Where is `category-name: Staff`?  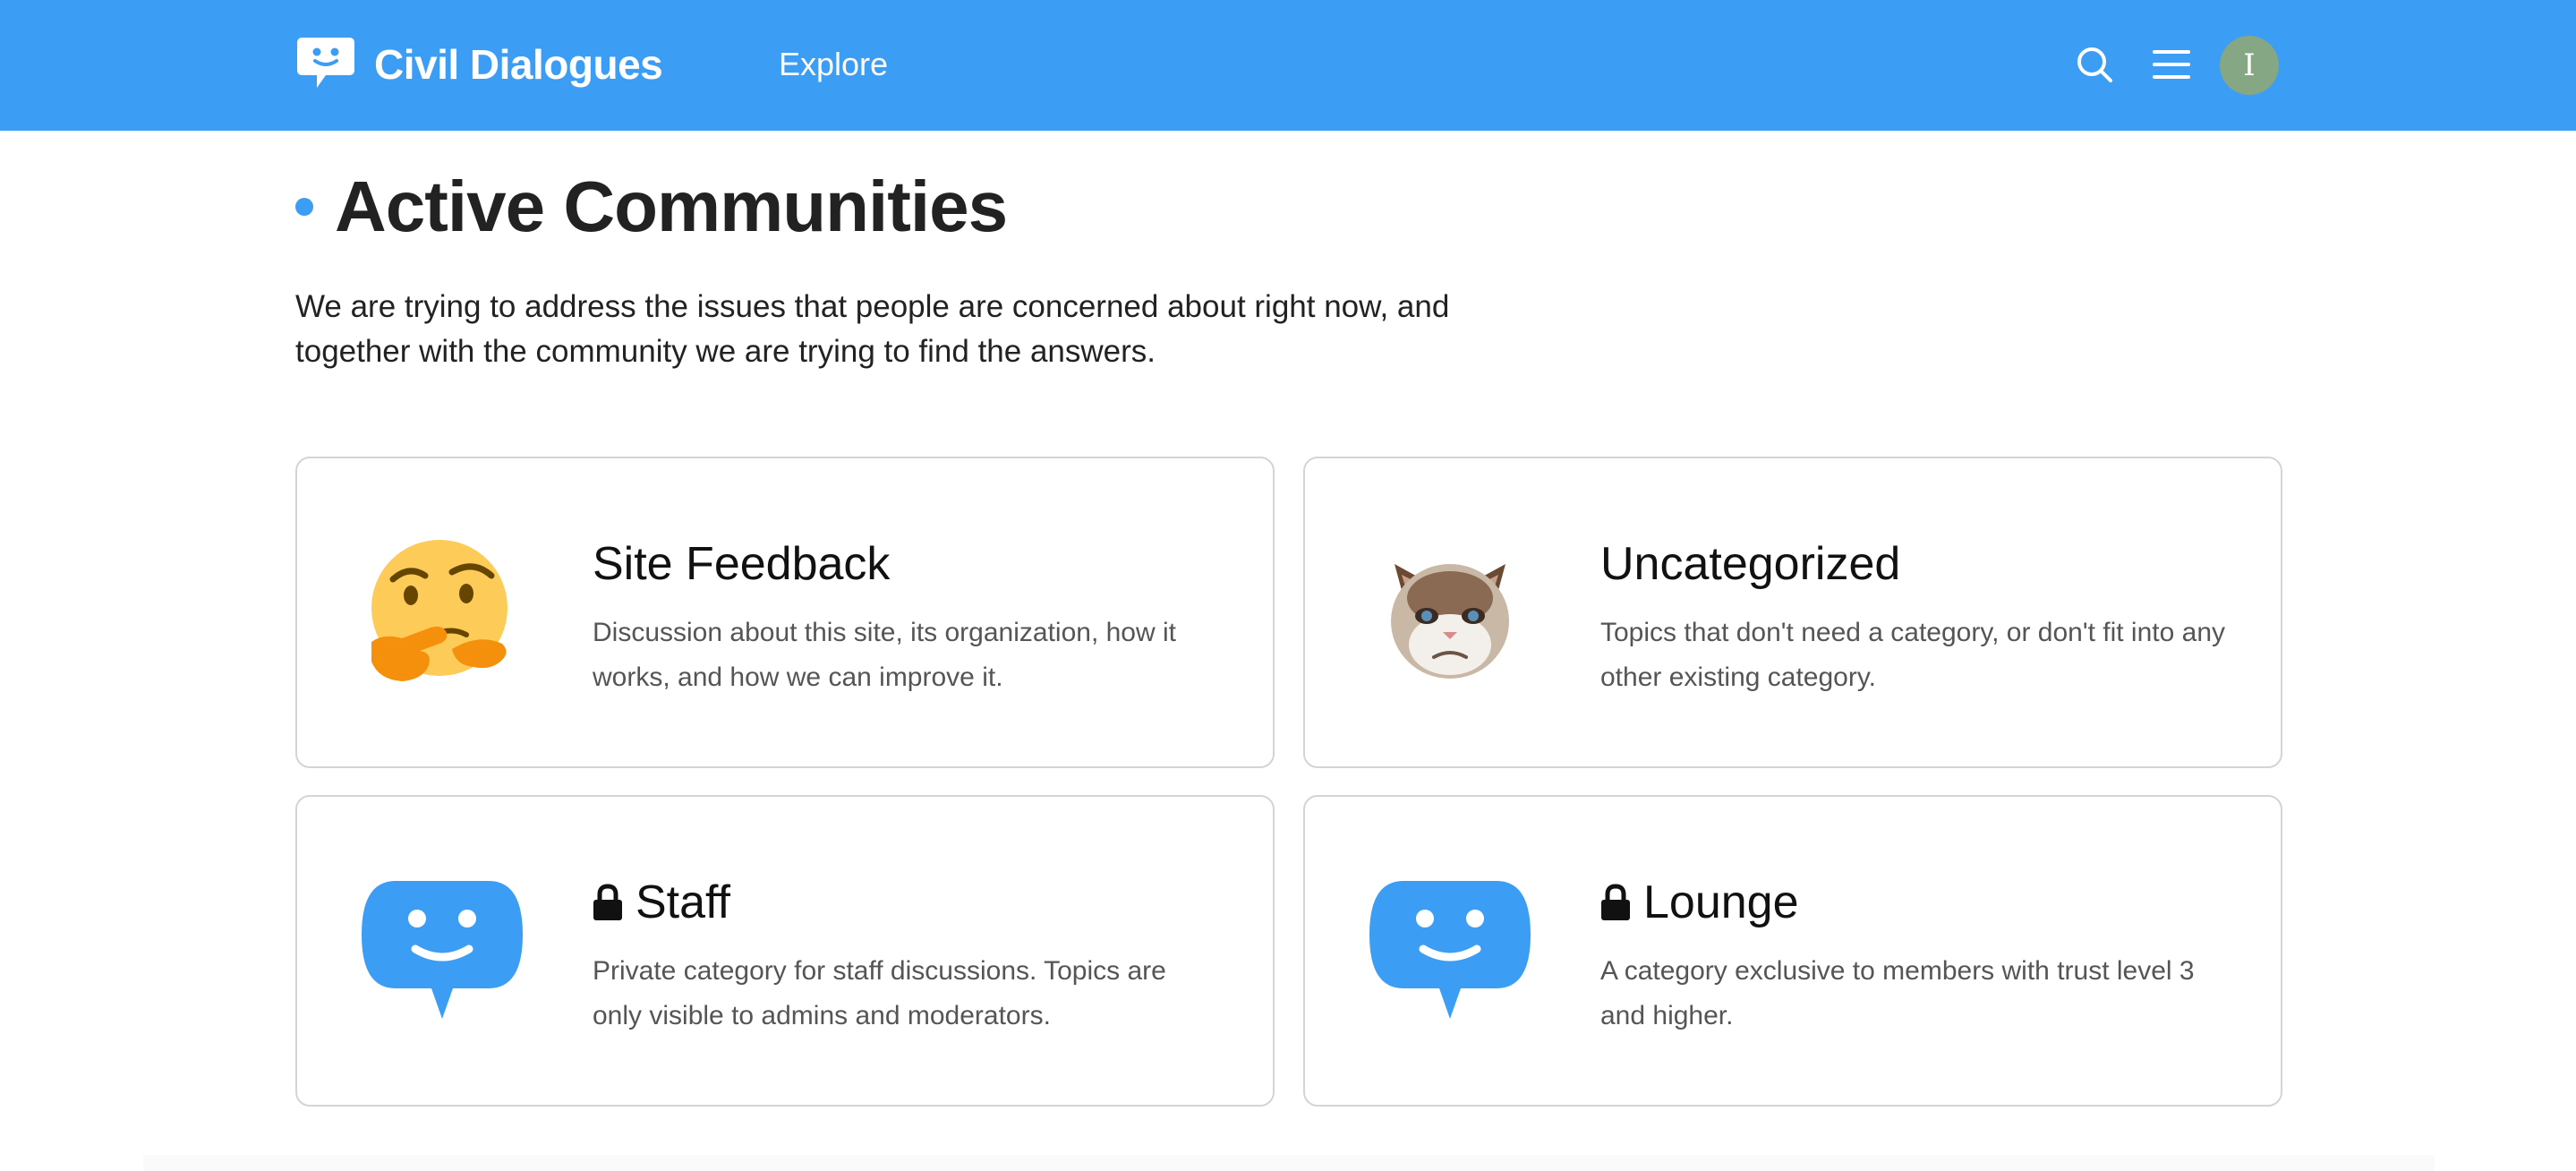
category-name: Staff is located at coordinates (683, 902).